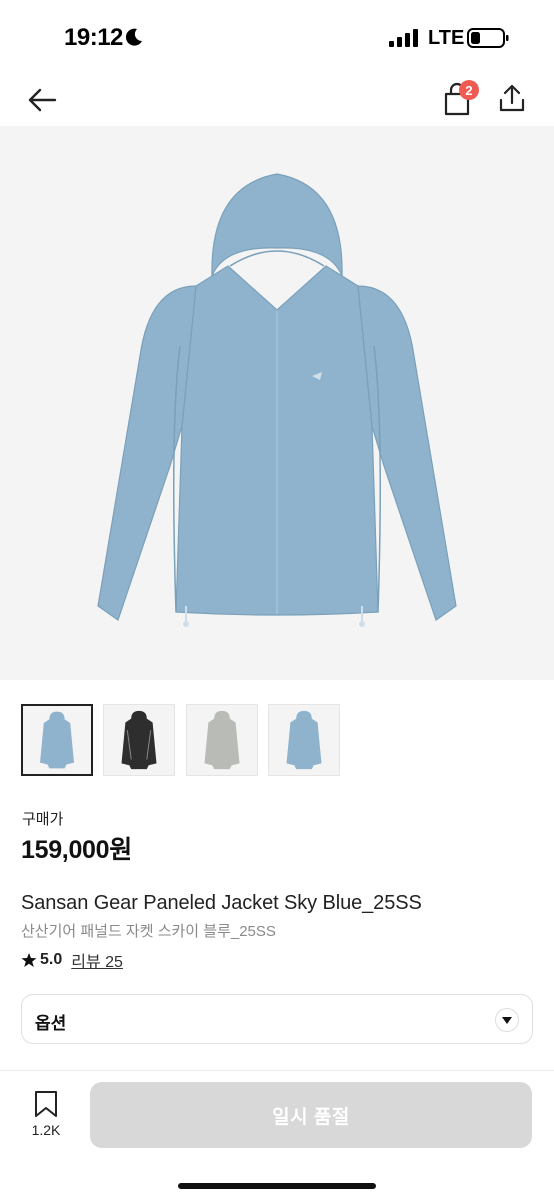 This screenshot has width=554, height=1200. What do you see at coordinates (97, 960) in the screenshot?
I see `review-link: 리뷰 25` at bounding box center [97, 960].